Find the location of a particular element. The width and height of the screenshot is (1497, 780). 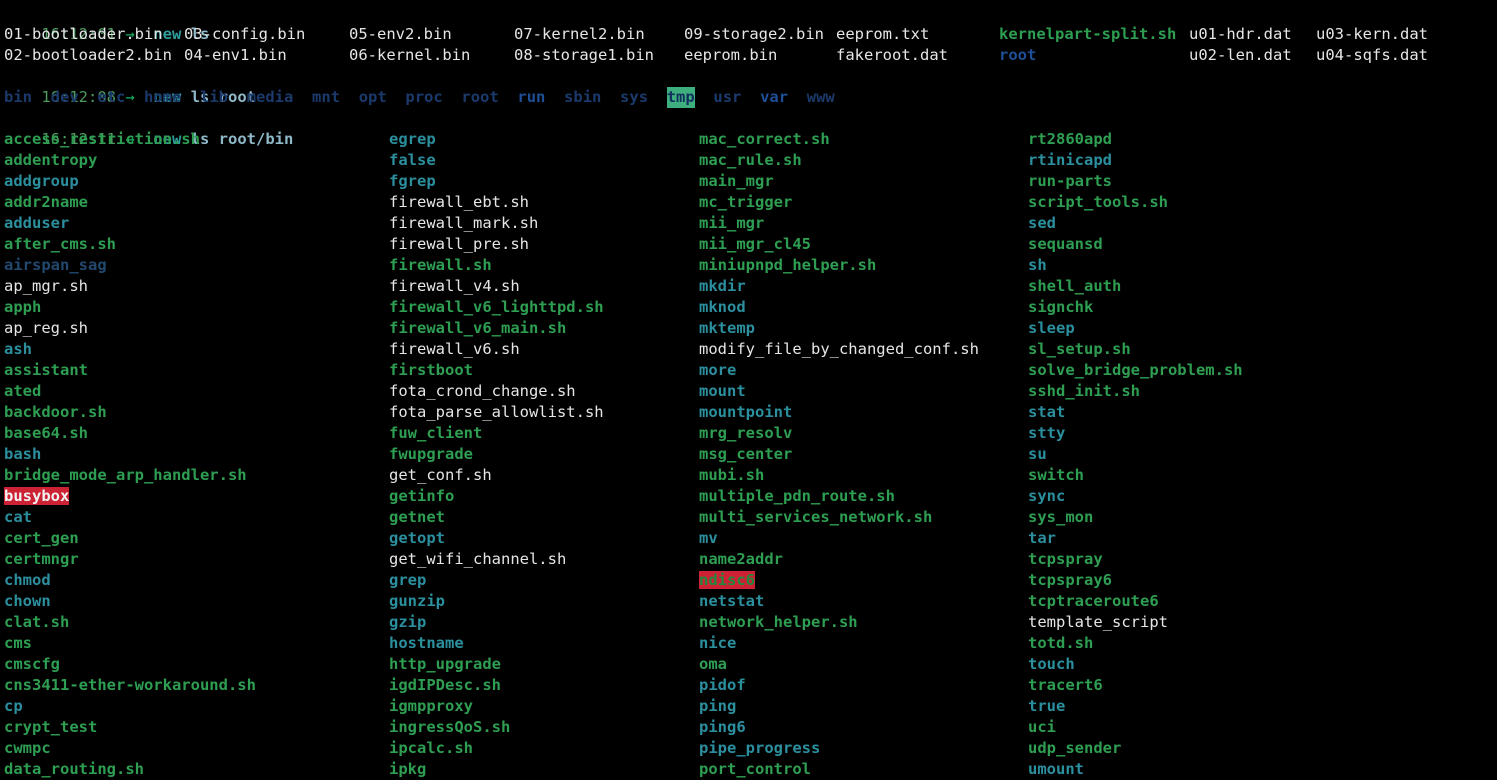

bin-file-entry: rt2860apd is located at coordinates (1070, 139).